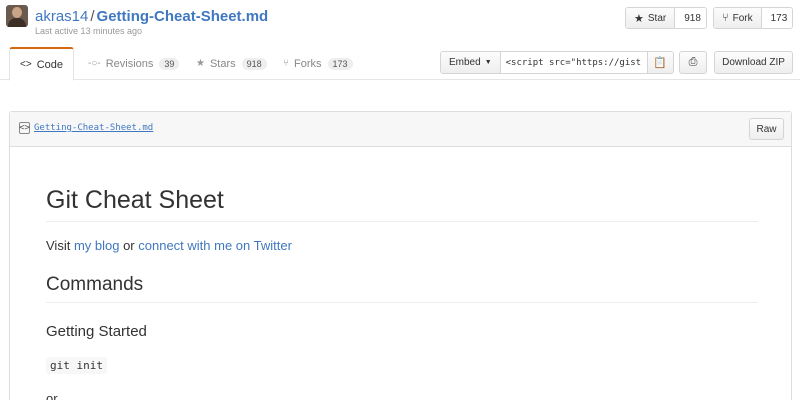 This screenshot has height=400, width=800. What do you see at coordinates (93, 128) in the screenshot?
I see `file-name-link: Getting-Cheat-Sheet.md` at bounding box center [93, 128].